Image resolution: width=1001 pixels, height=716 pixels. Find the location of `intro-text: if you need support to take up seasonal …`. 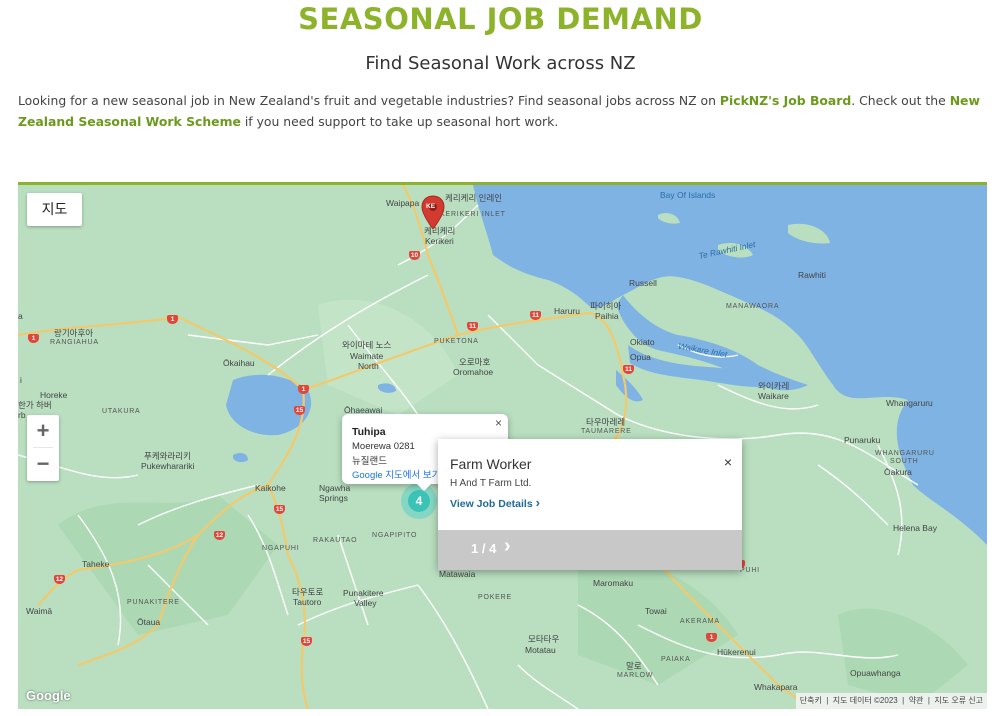

intro-text: if you need support to take up seasonal … is located at coordinates (399, 121).